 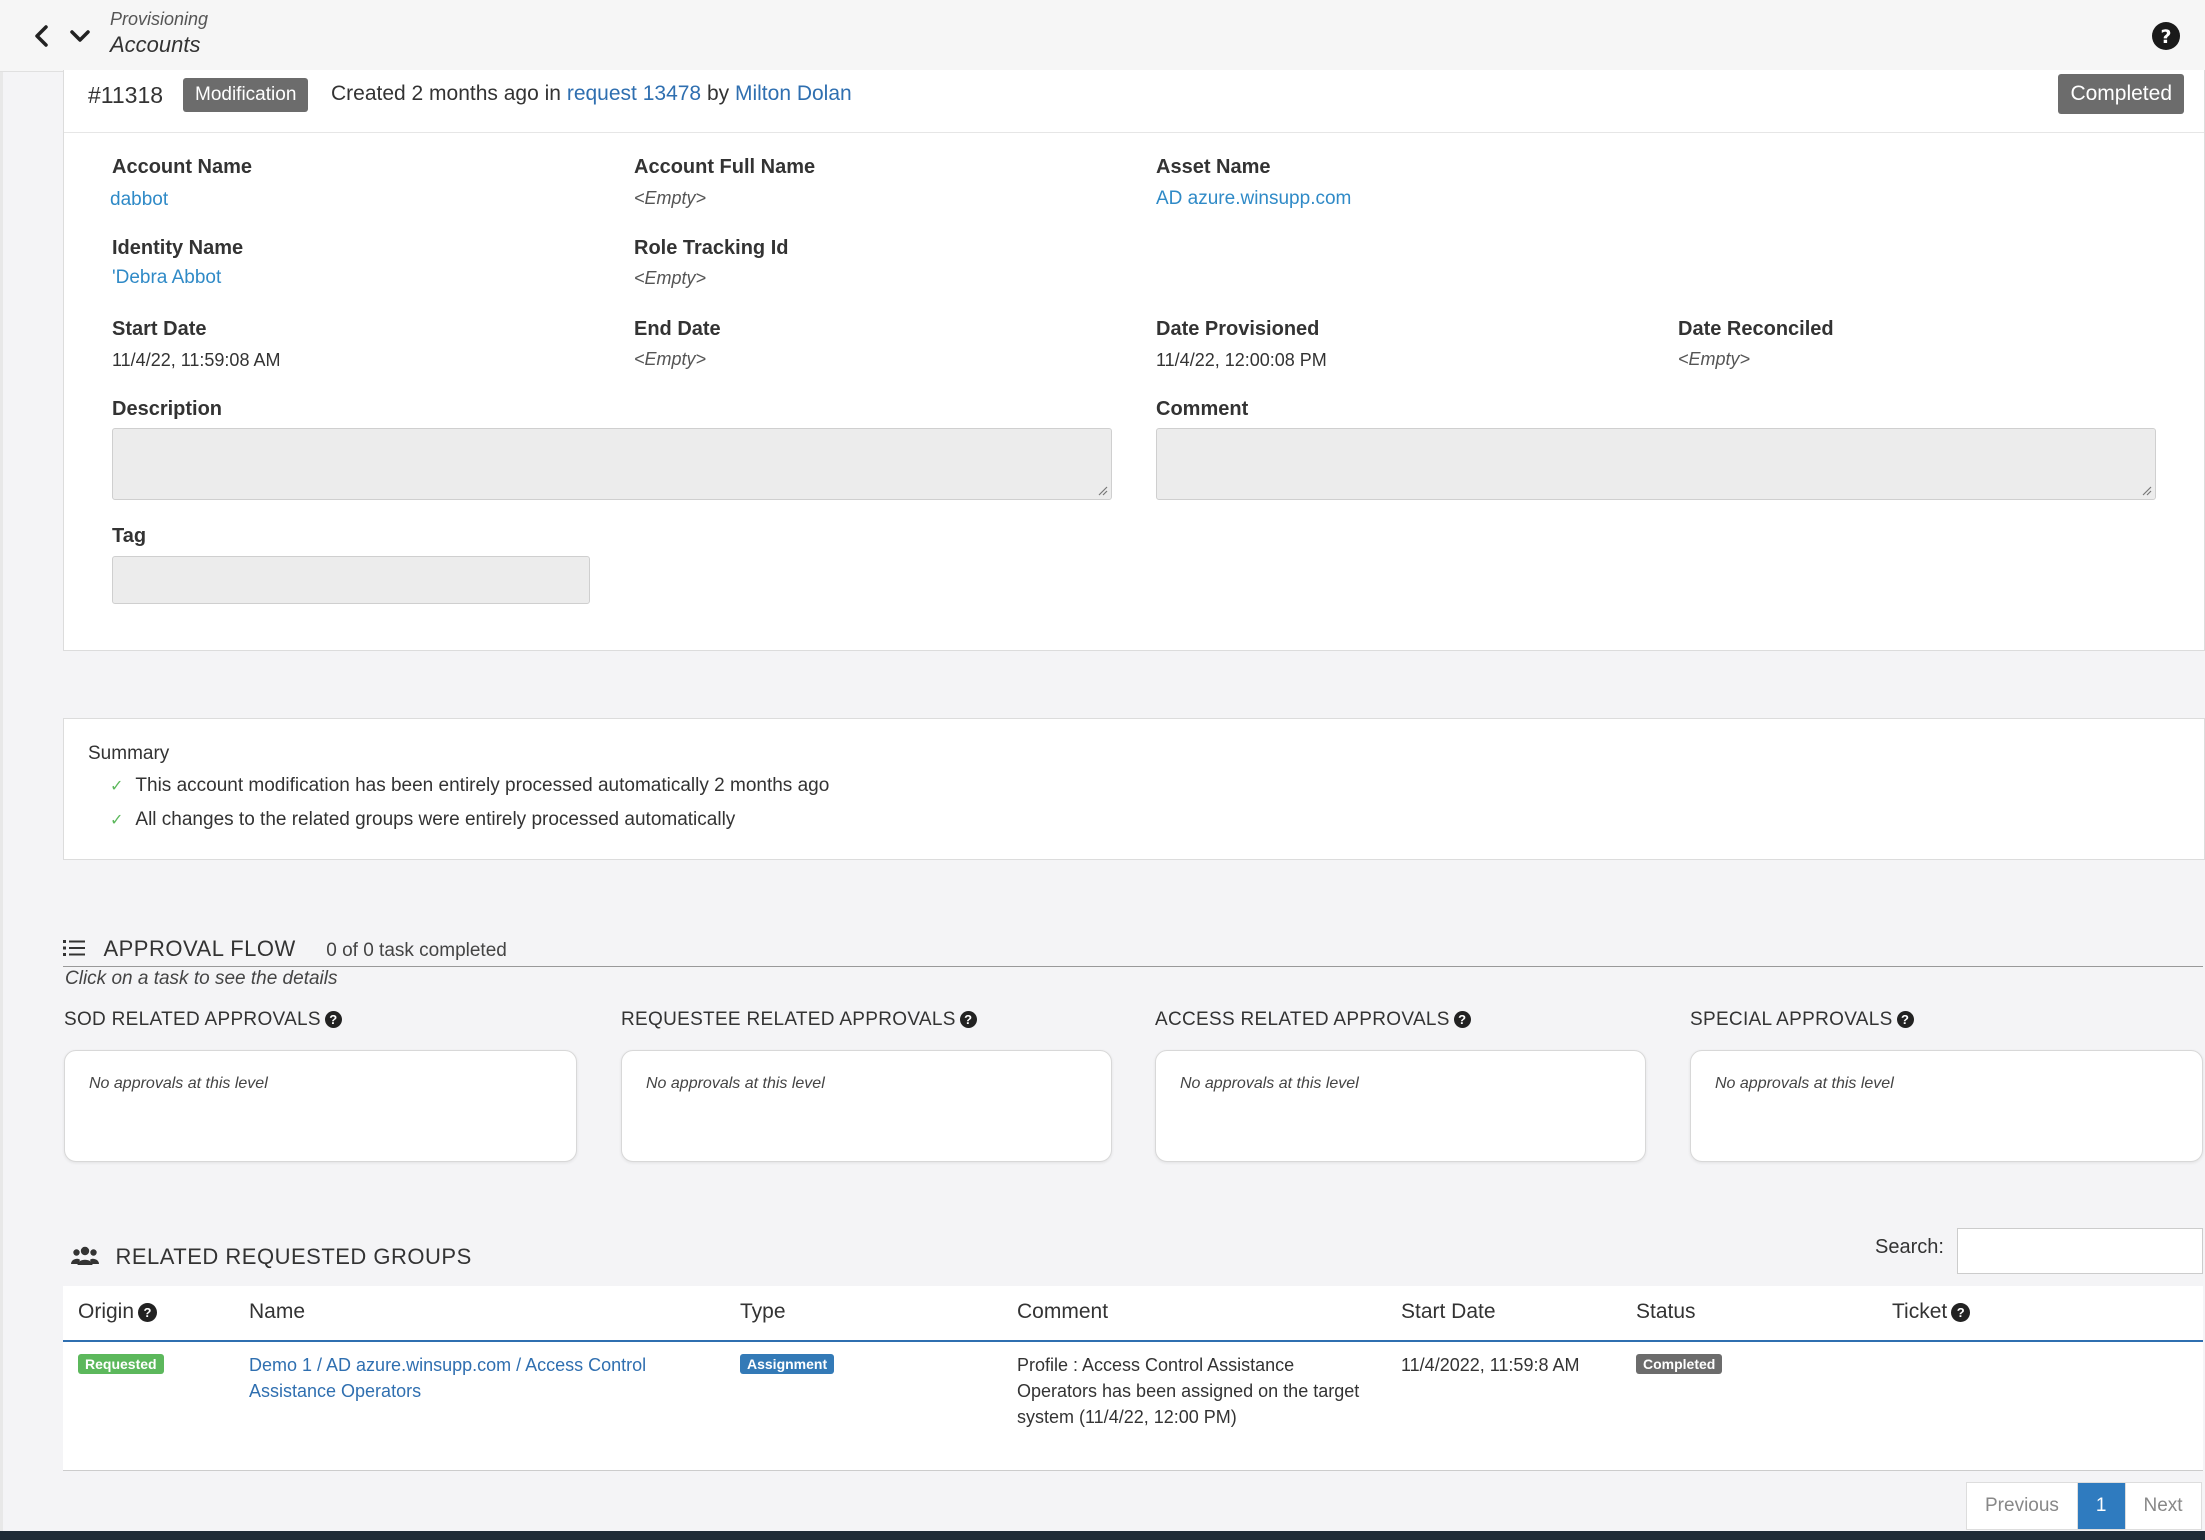 What do you see at coordinates (196, 360) in the screenshot?
I see `start-date-value: 11/4/22, 11:59:08 AM` at bounding box center [196, 360].